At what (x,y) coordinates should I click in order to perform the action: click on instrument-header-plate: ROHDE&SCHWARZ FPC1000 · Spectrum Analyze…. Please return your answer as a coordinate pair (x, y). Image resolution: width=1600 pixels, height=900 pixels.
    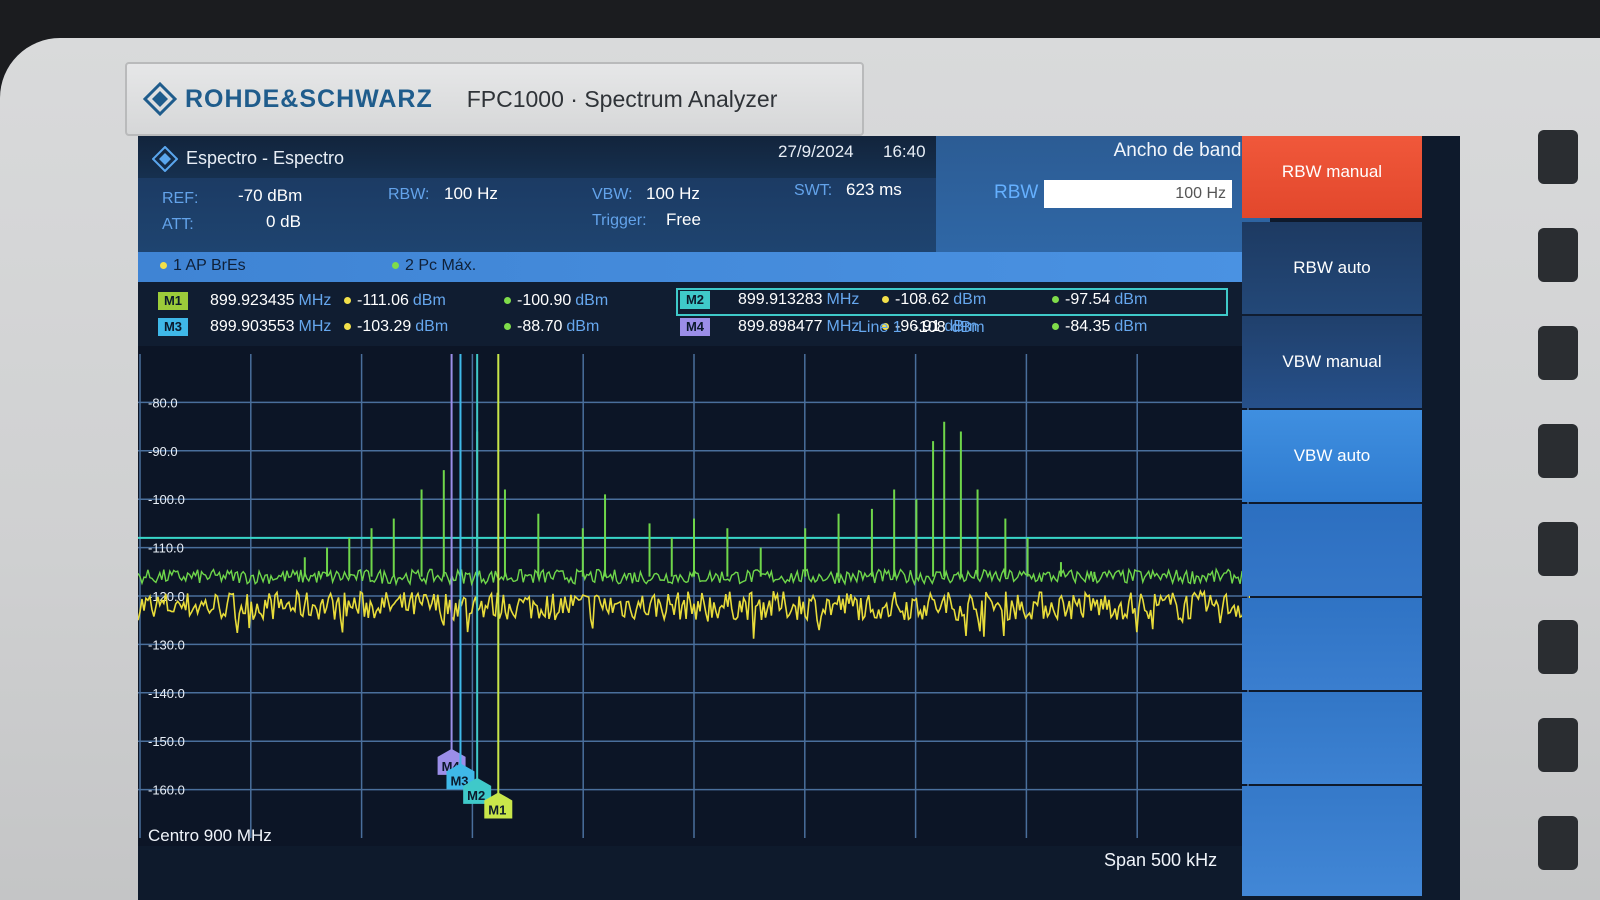
    Looking at the image, I should click on (494, 99).